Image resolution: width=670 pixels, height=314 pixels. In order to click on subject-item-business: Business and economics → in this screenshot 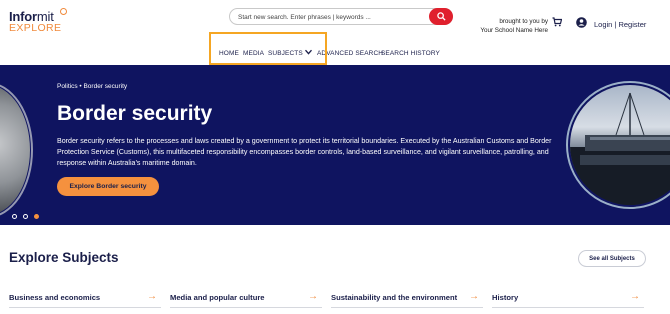, I will do `click(85, 298)`.